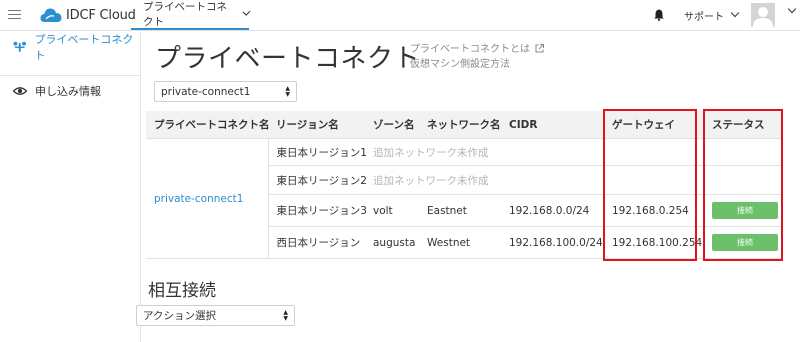  I want to click on menu-icon, so click(14, 15).